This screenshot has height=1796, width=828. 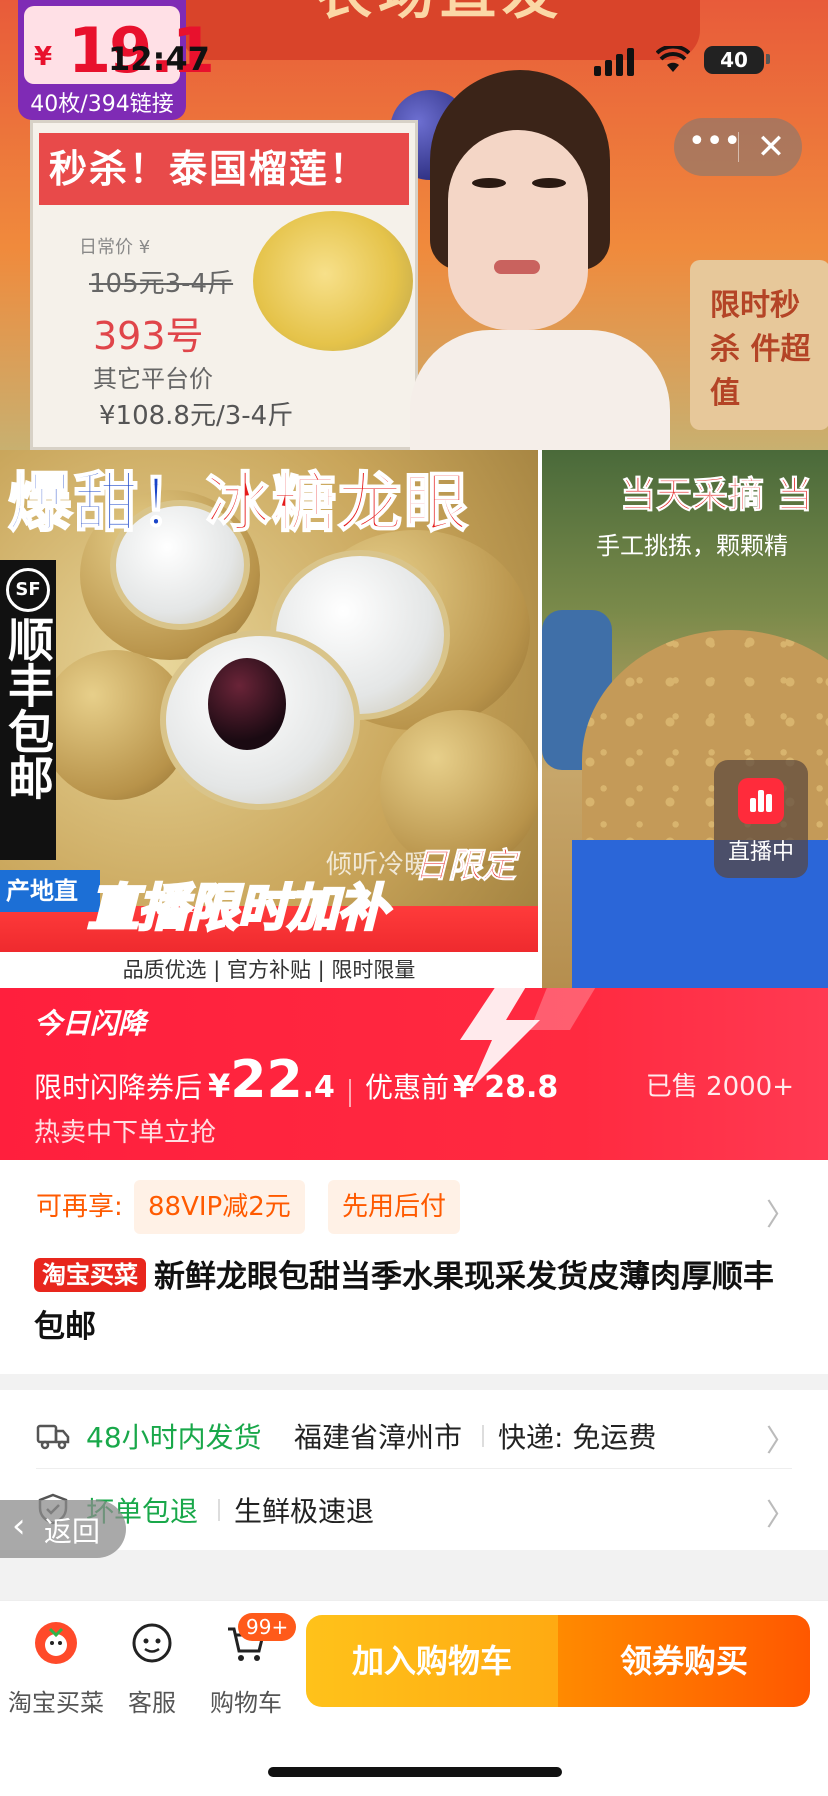 What do you see at coordinates (760, 349) in the screenshot?
I see `background-board-text: 限时秒杀 件超值` at bounding box center [760, 349].